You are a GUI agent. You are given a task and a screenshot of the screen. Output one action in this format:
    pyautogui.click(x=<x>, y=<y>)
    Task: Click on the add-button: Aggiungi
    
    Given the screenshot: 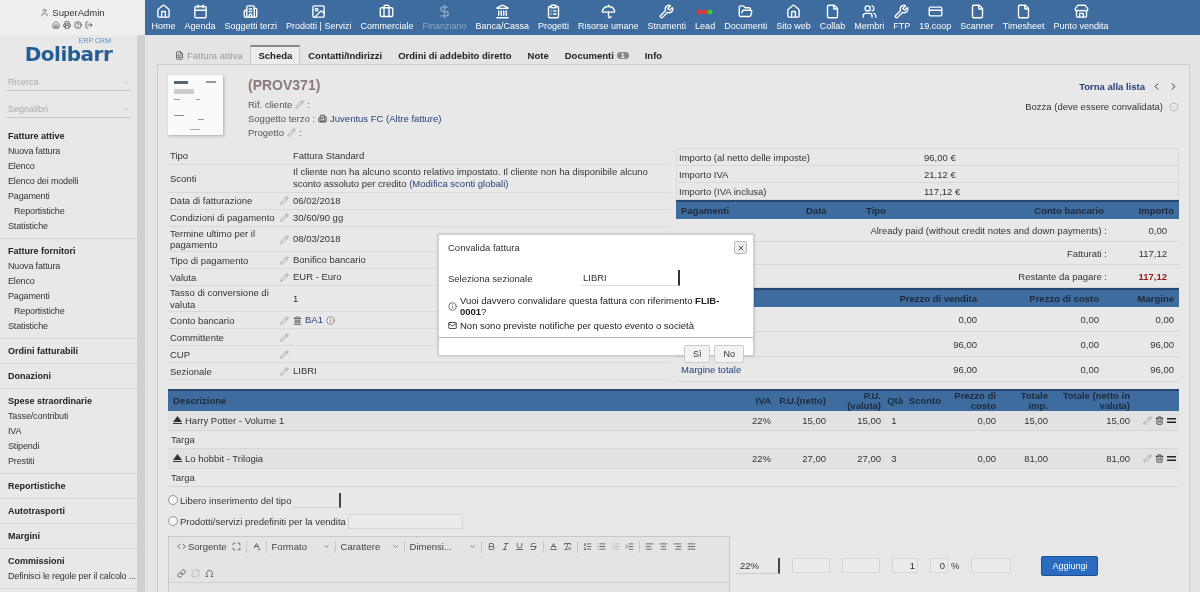 What is the action you would take?
    pyautogui.click(x=1070, y=565)
    